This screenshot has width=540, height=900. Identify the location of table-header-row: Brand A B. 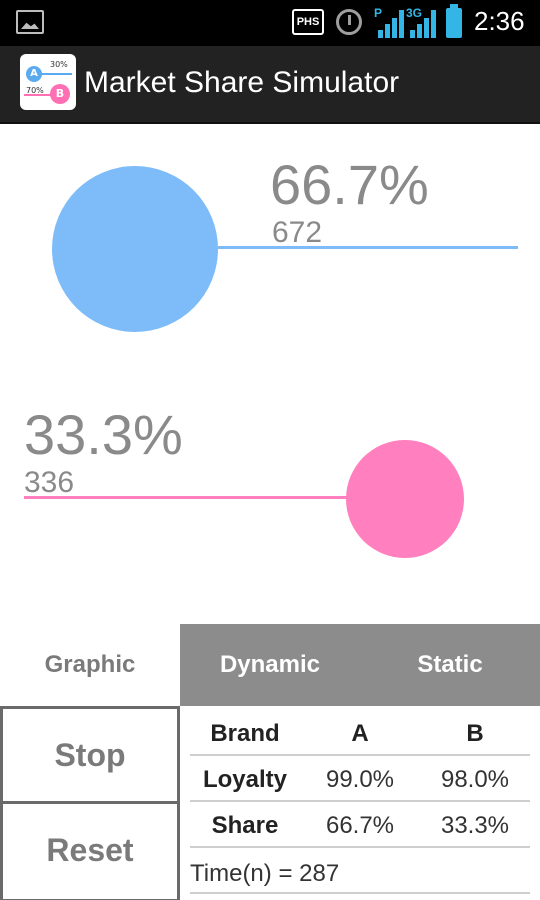
(360, 733).